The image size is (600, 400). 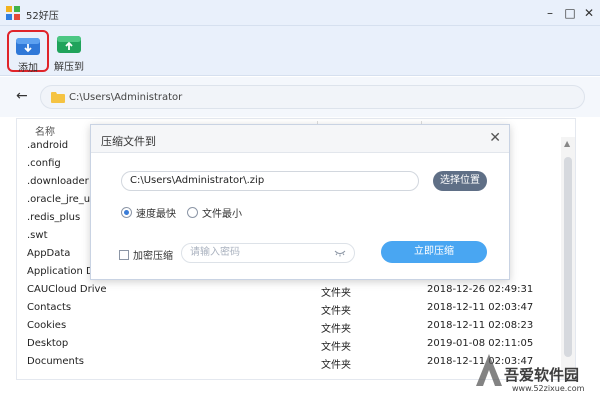 I want to click on close-window-button: ✕, so click(x=589, y=13).